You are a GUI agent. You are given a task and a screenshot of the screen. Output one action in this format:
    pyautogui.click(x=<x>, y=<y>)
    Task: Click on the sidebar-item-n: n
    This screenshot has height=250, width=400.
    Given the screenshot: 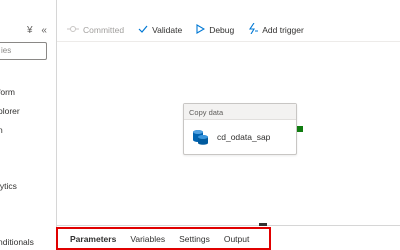 What is the action you would take?
    pyautogui.click(x=1, y=130)
    